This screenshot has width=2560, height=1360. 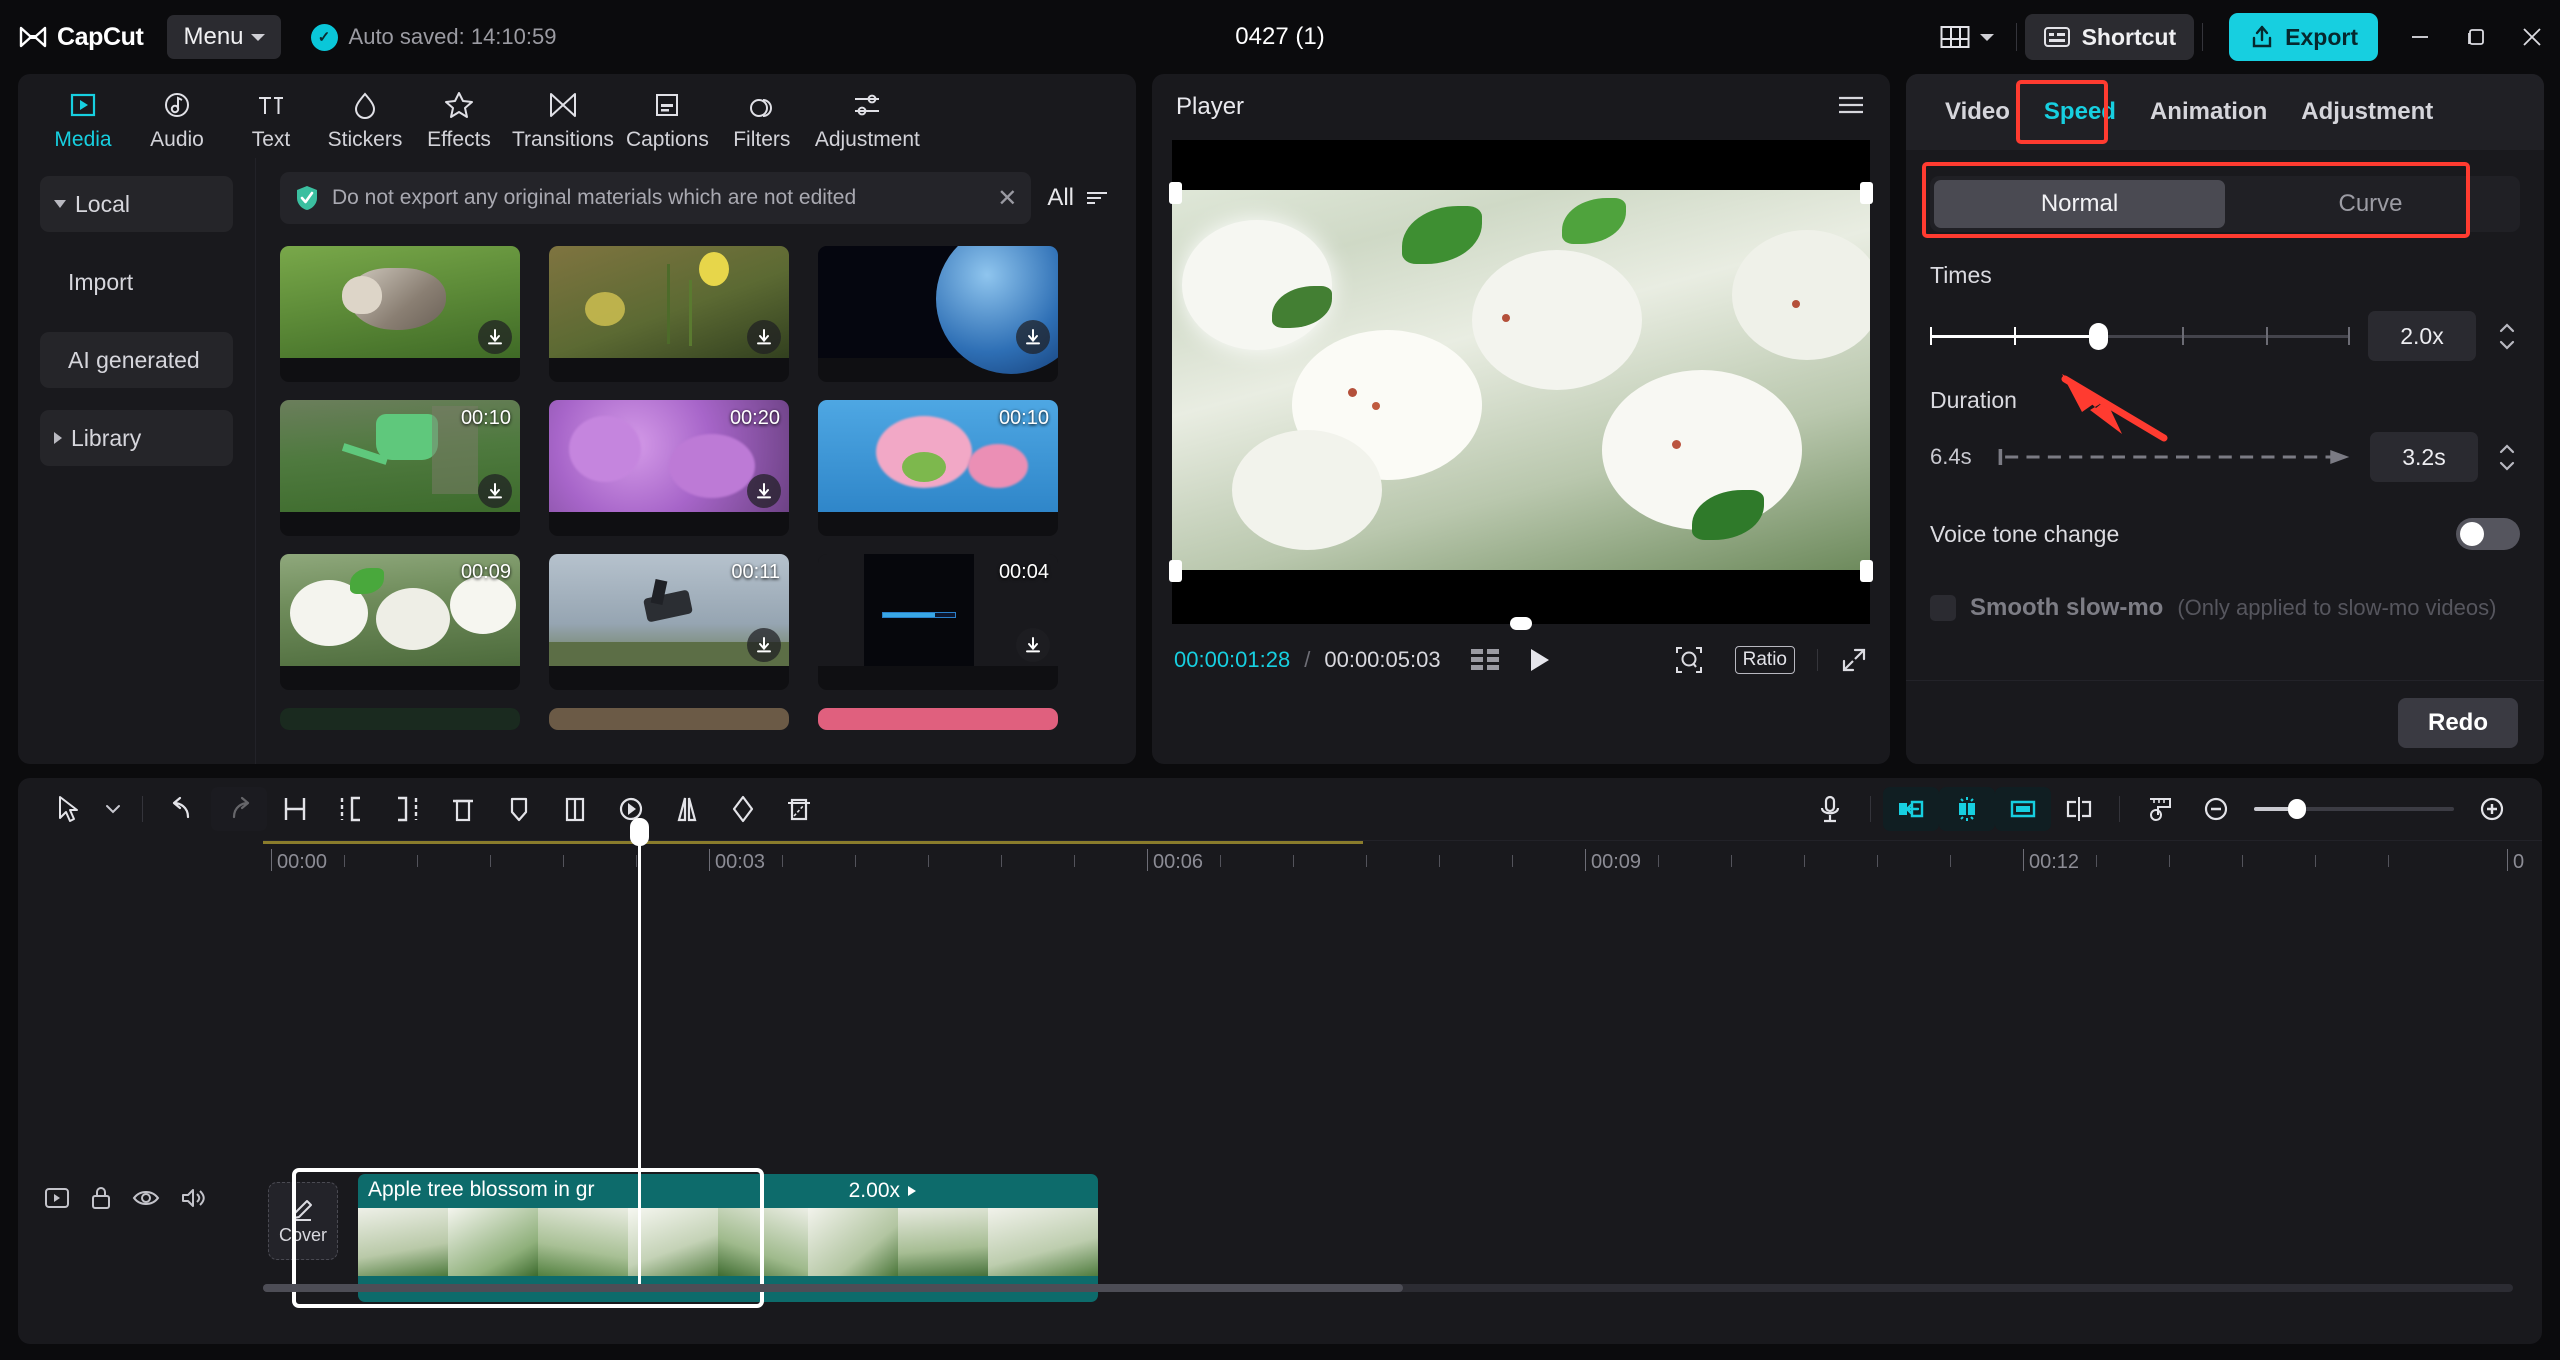 I want to click on rotate-icon, so click(x=743, y=809).